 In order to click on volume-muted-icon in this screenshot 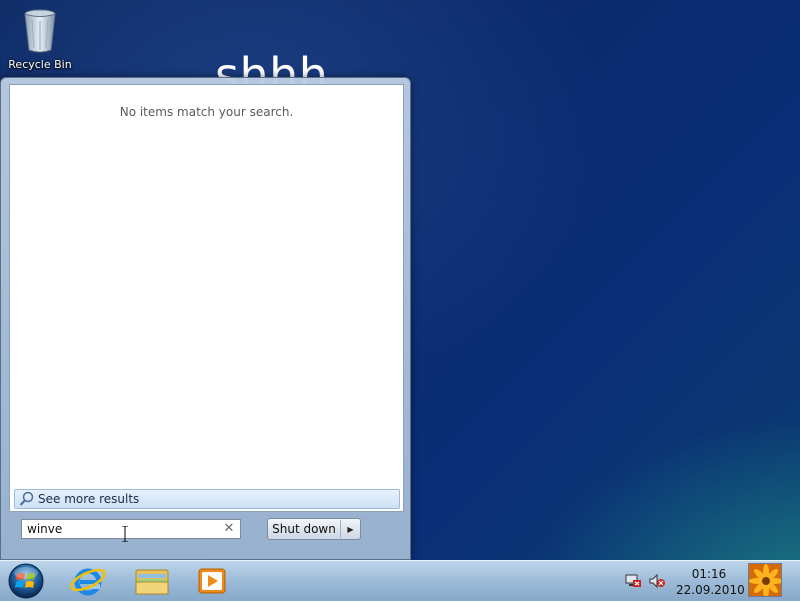, I will do `click(657, 581)`.